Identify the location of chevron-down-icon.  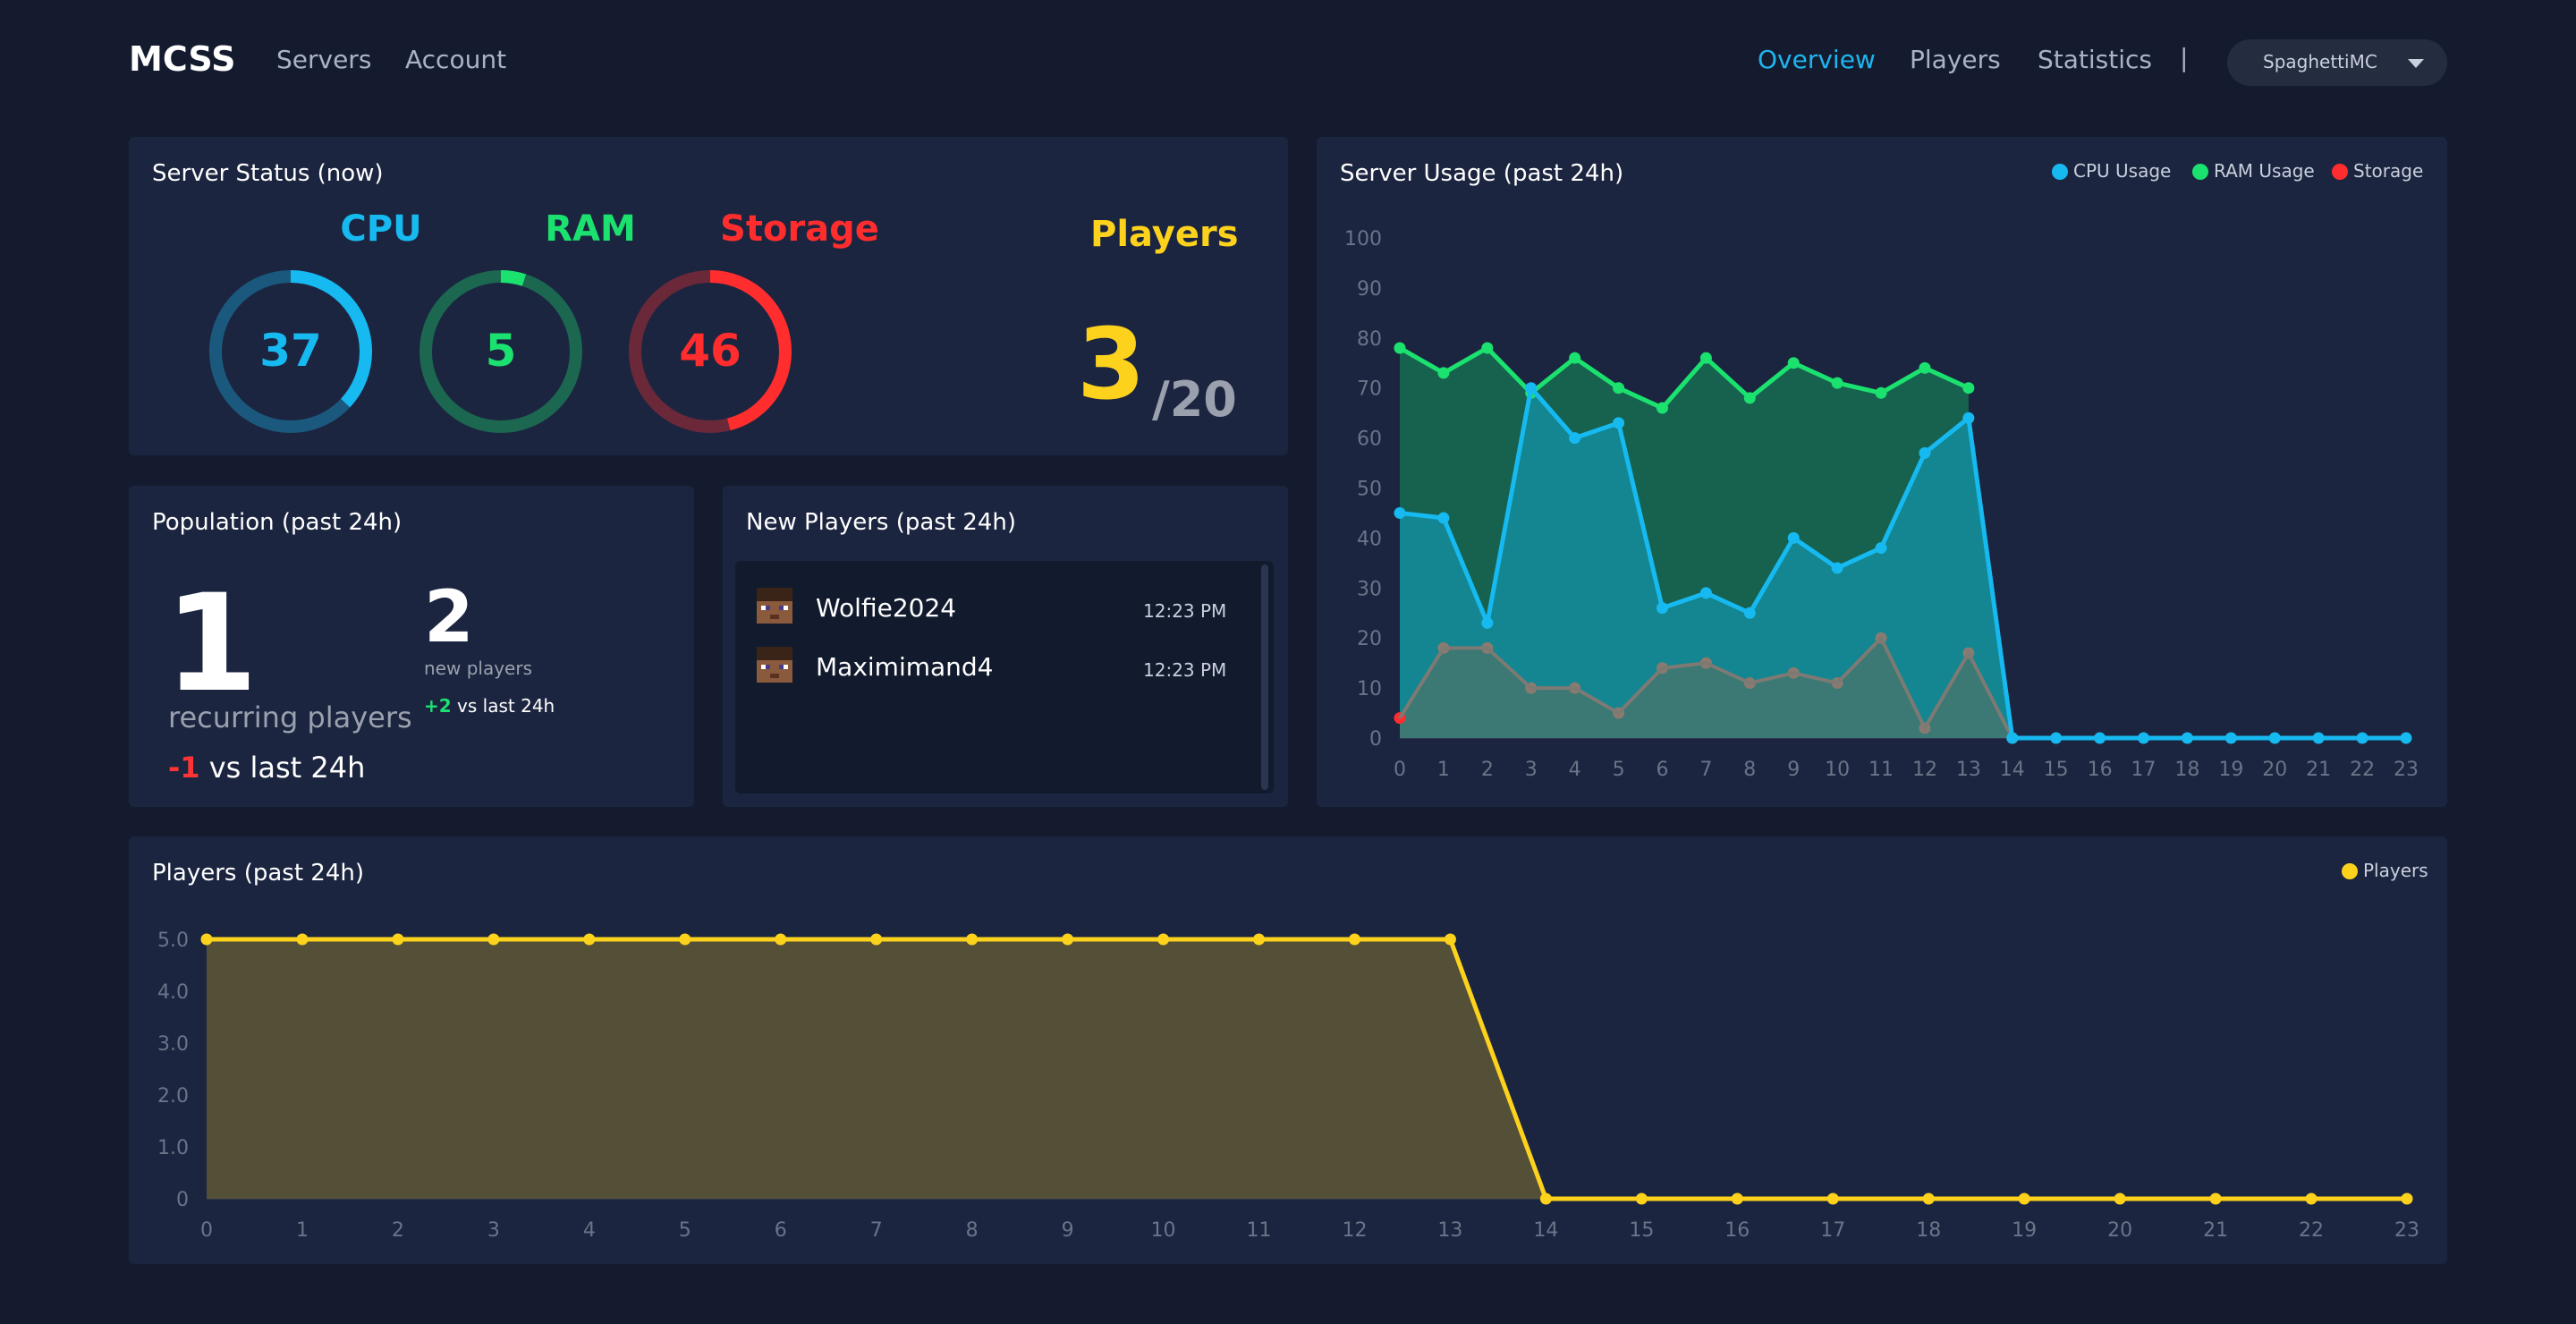
(2416, 63).